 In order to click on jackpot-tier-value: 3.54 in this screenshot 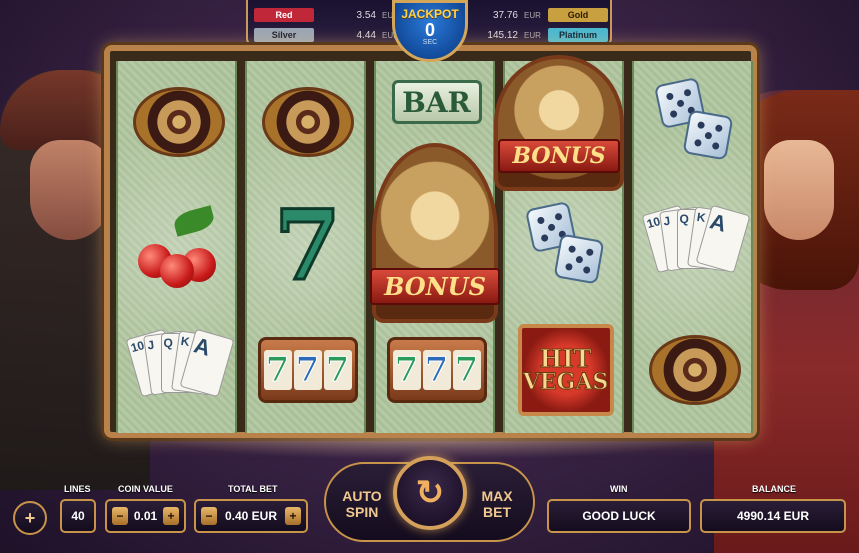, I will do `click(366, 15)`.